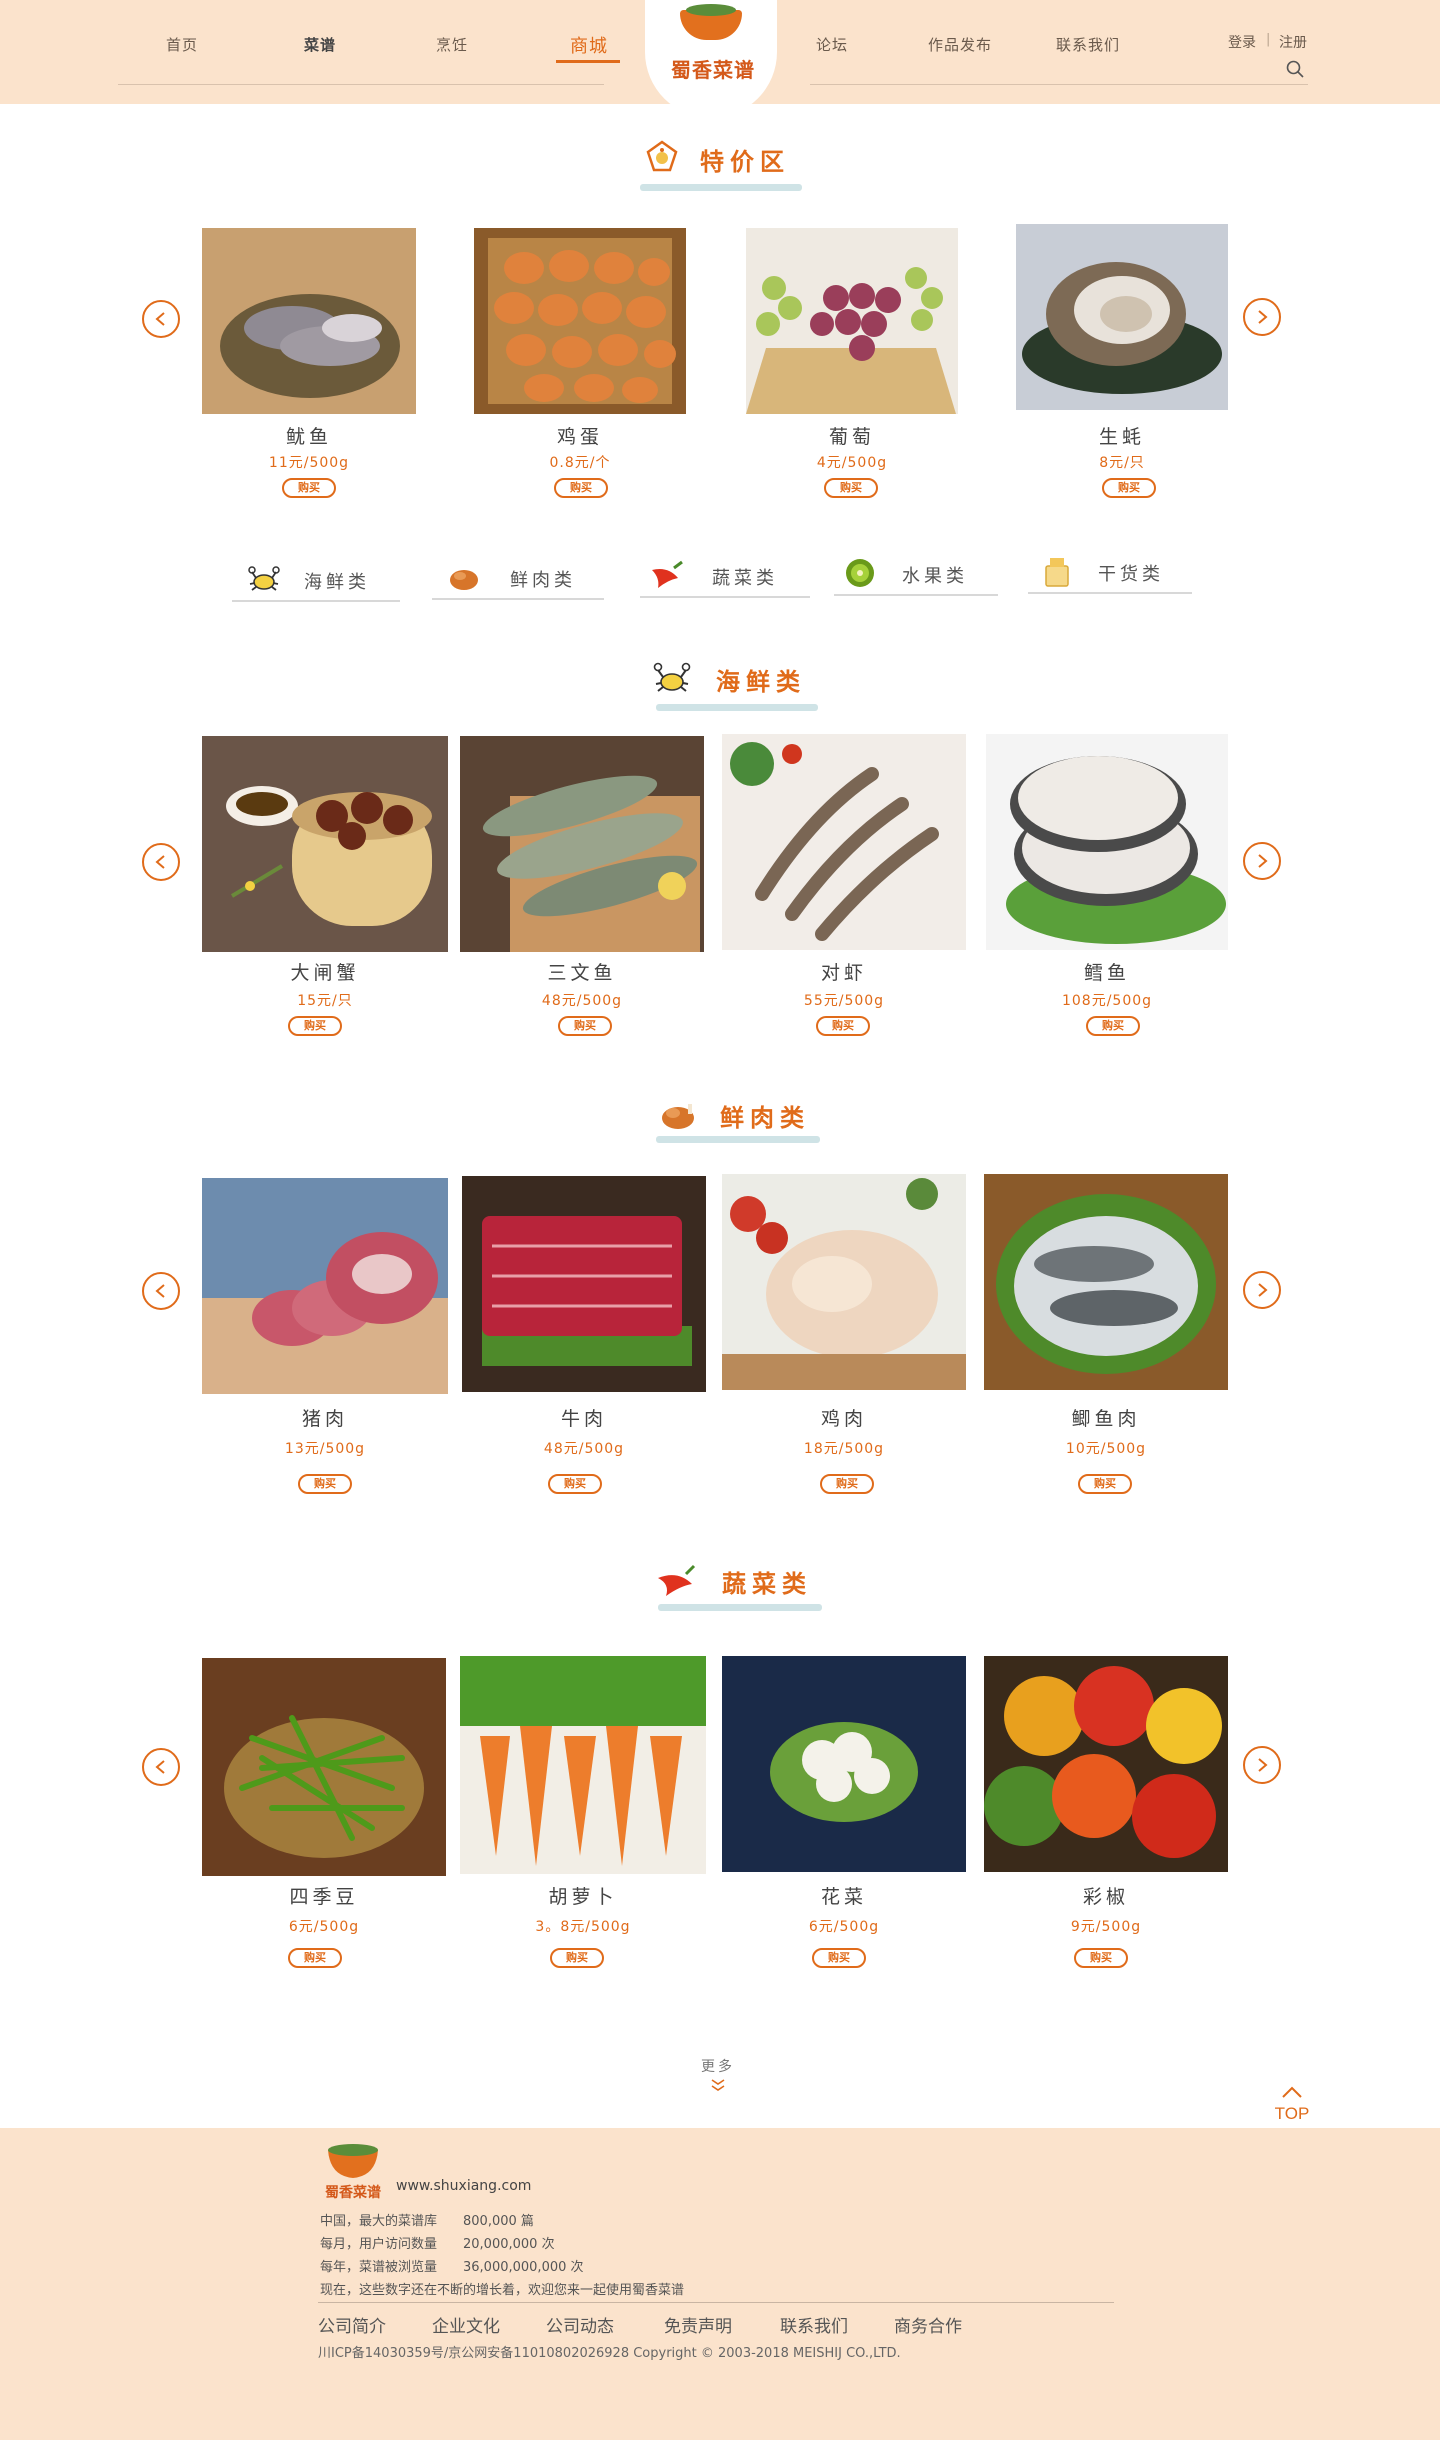 The height and width of the screenshot is (2440, 1440). I want to click on category-label: 海鲜类, so click(337, 582).